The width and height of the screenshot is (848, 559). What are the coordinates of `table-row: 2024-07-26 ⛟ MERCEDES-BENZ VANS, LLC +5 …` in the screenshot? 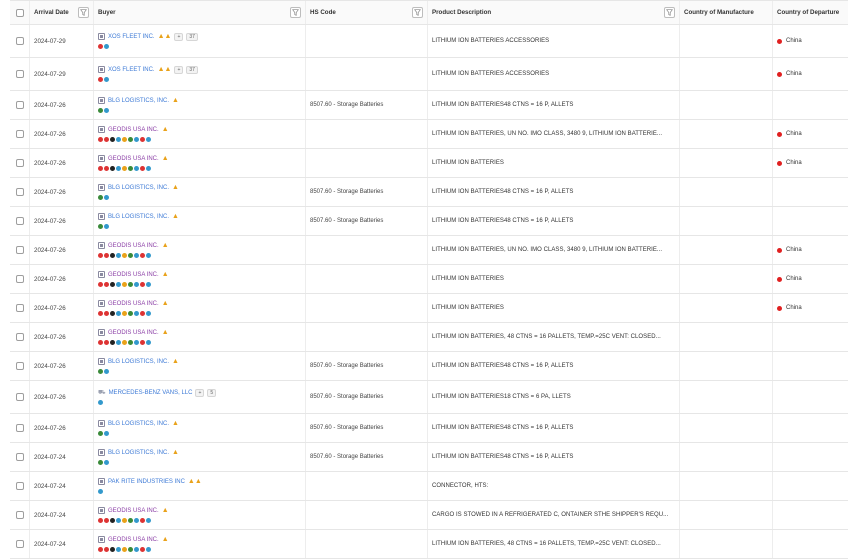 It's located at (429, 397).